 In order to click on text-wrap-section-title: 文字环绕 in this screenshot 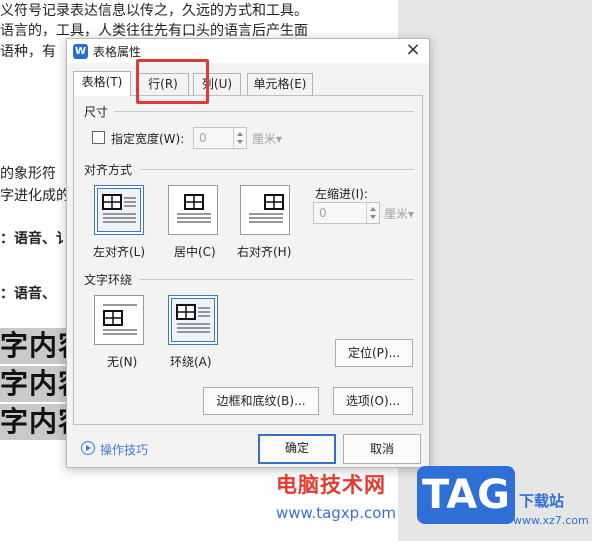, I will do `click(111, 279)`.